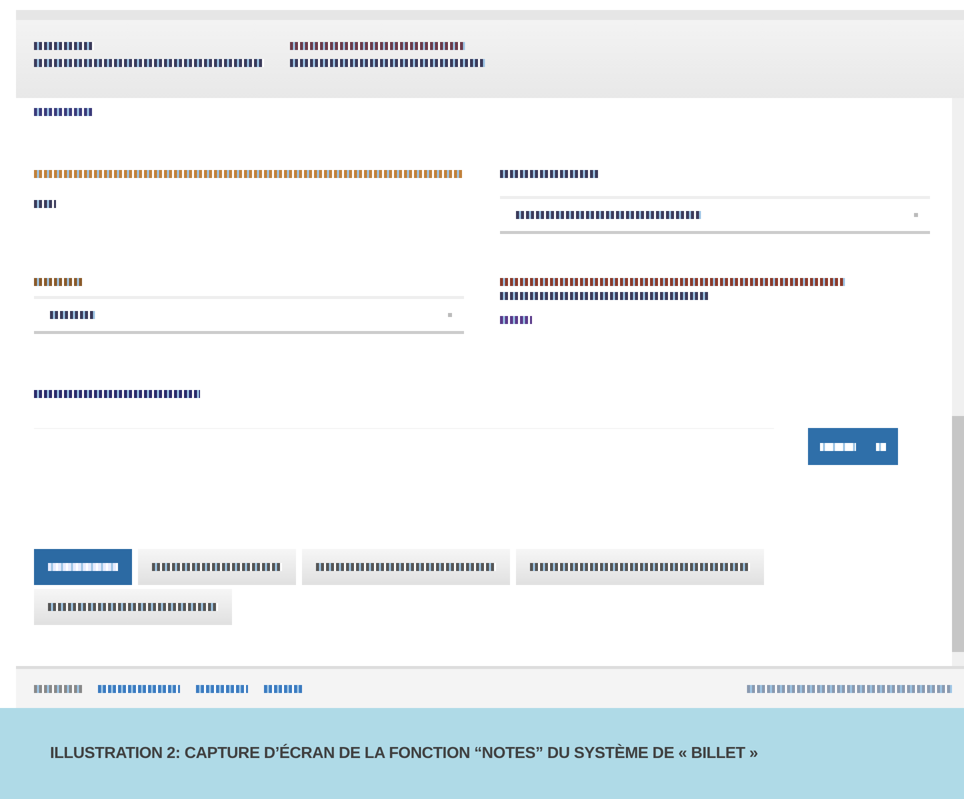 The image size is (964, 799). Describe the element at coordinates (404, 753) in the screenshot. I see `figure-caption: ILLUSTRATION 2: CAPTURE D’ÉCRAN DE LA FONCTION “NOTES” DU SYSTÈME DE « BILLET »` at that location.